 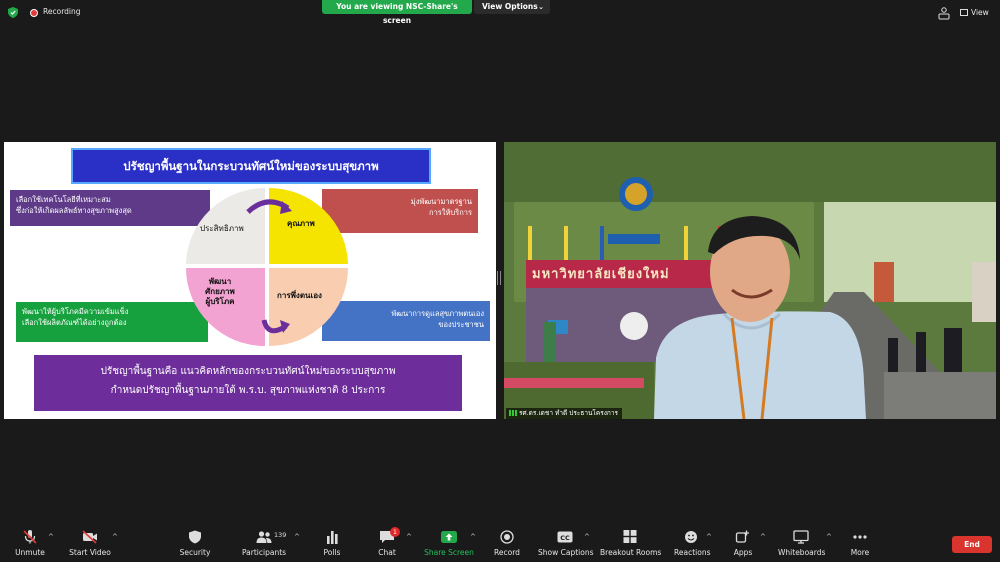 I want to click on captions-caret-icon: ^, so click(x=587, y=537).